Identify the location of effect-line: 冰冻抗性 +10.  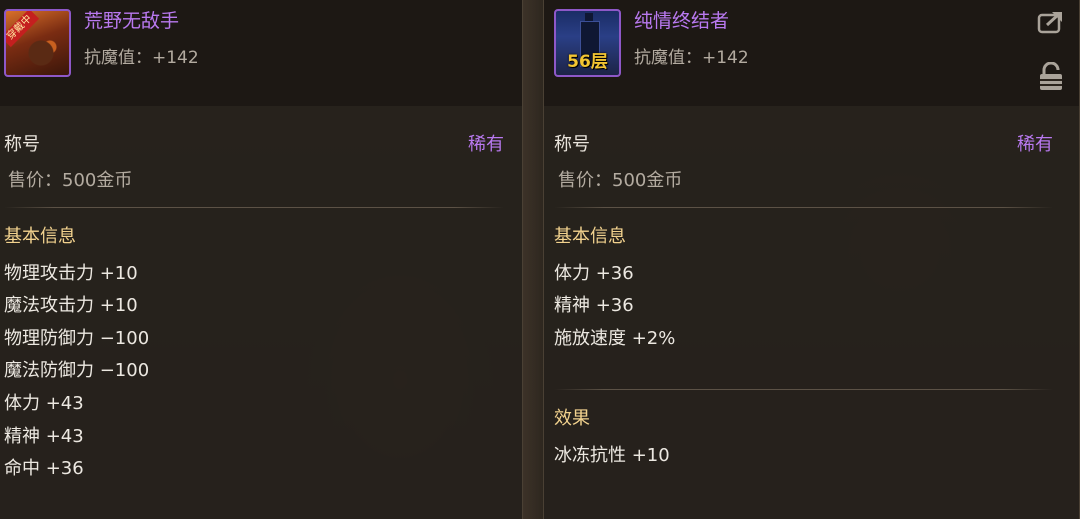
(612, 455).